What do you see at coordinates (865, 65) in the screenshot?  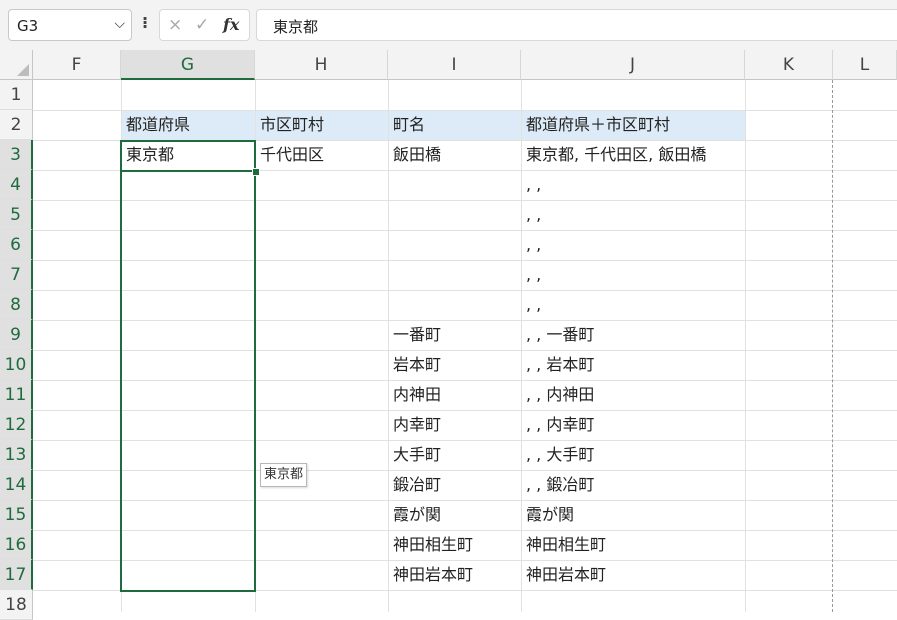 I see `column-header-l: L` at bounding box center [865, 65].